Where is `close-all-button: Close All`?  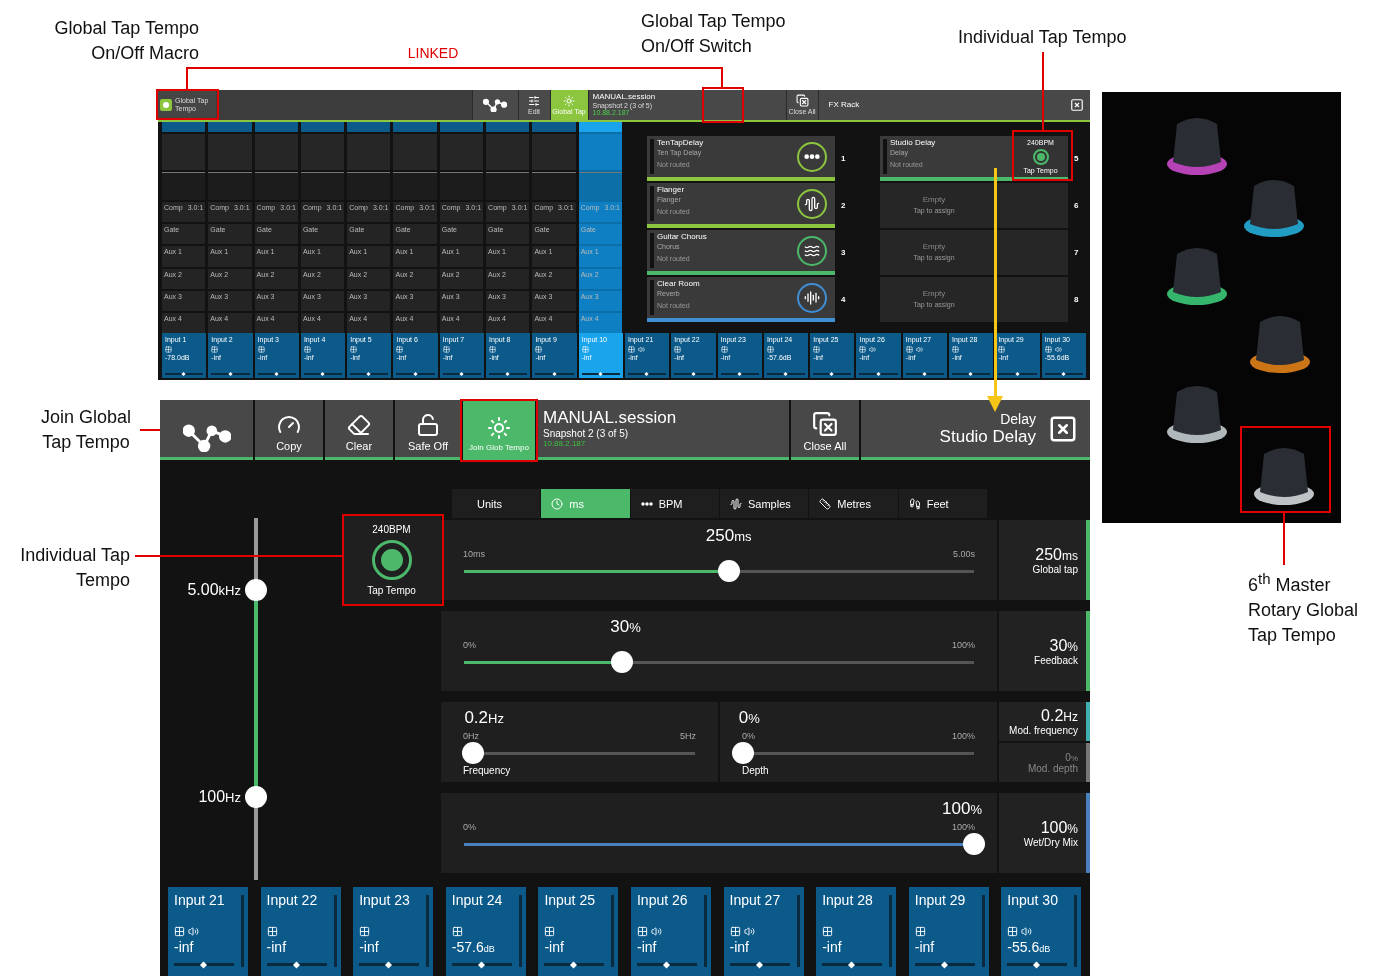 close-all-button: Close All is located at coordinates (825, 430).